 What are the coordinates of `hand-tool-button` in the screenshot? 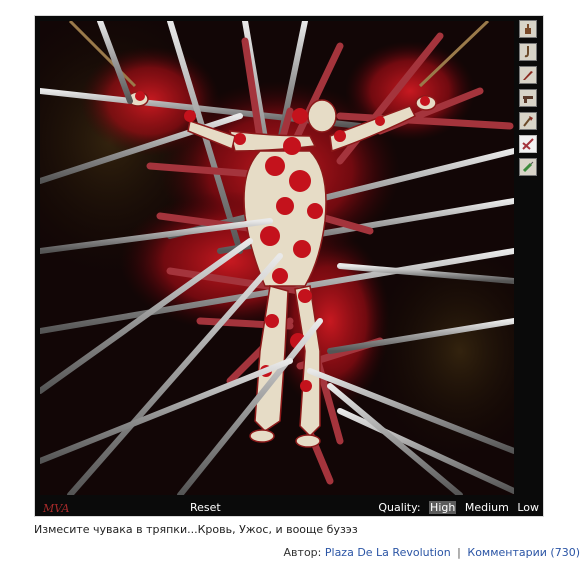 It's located at (528, 29).